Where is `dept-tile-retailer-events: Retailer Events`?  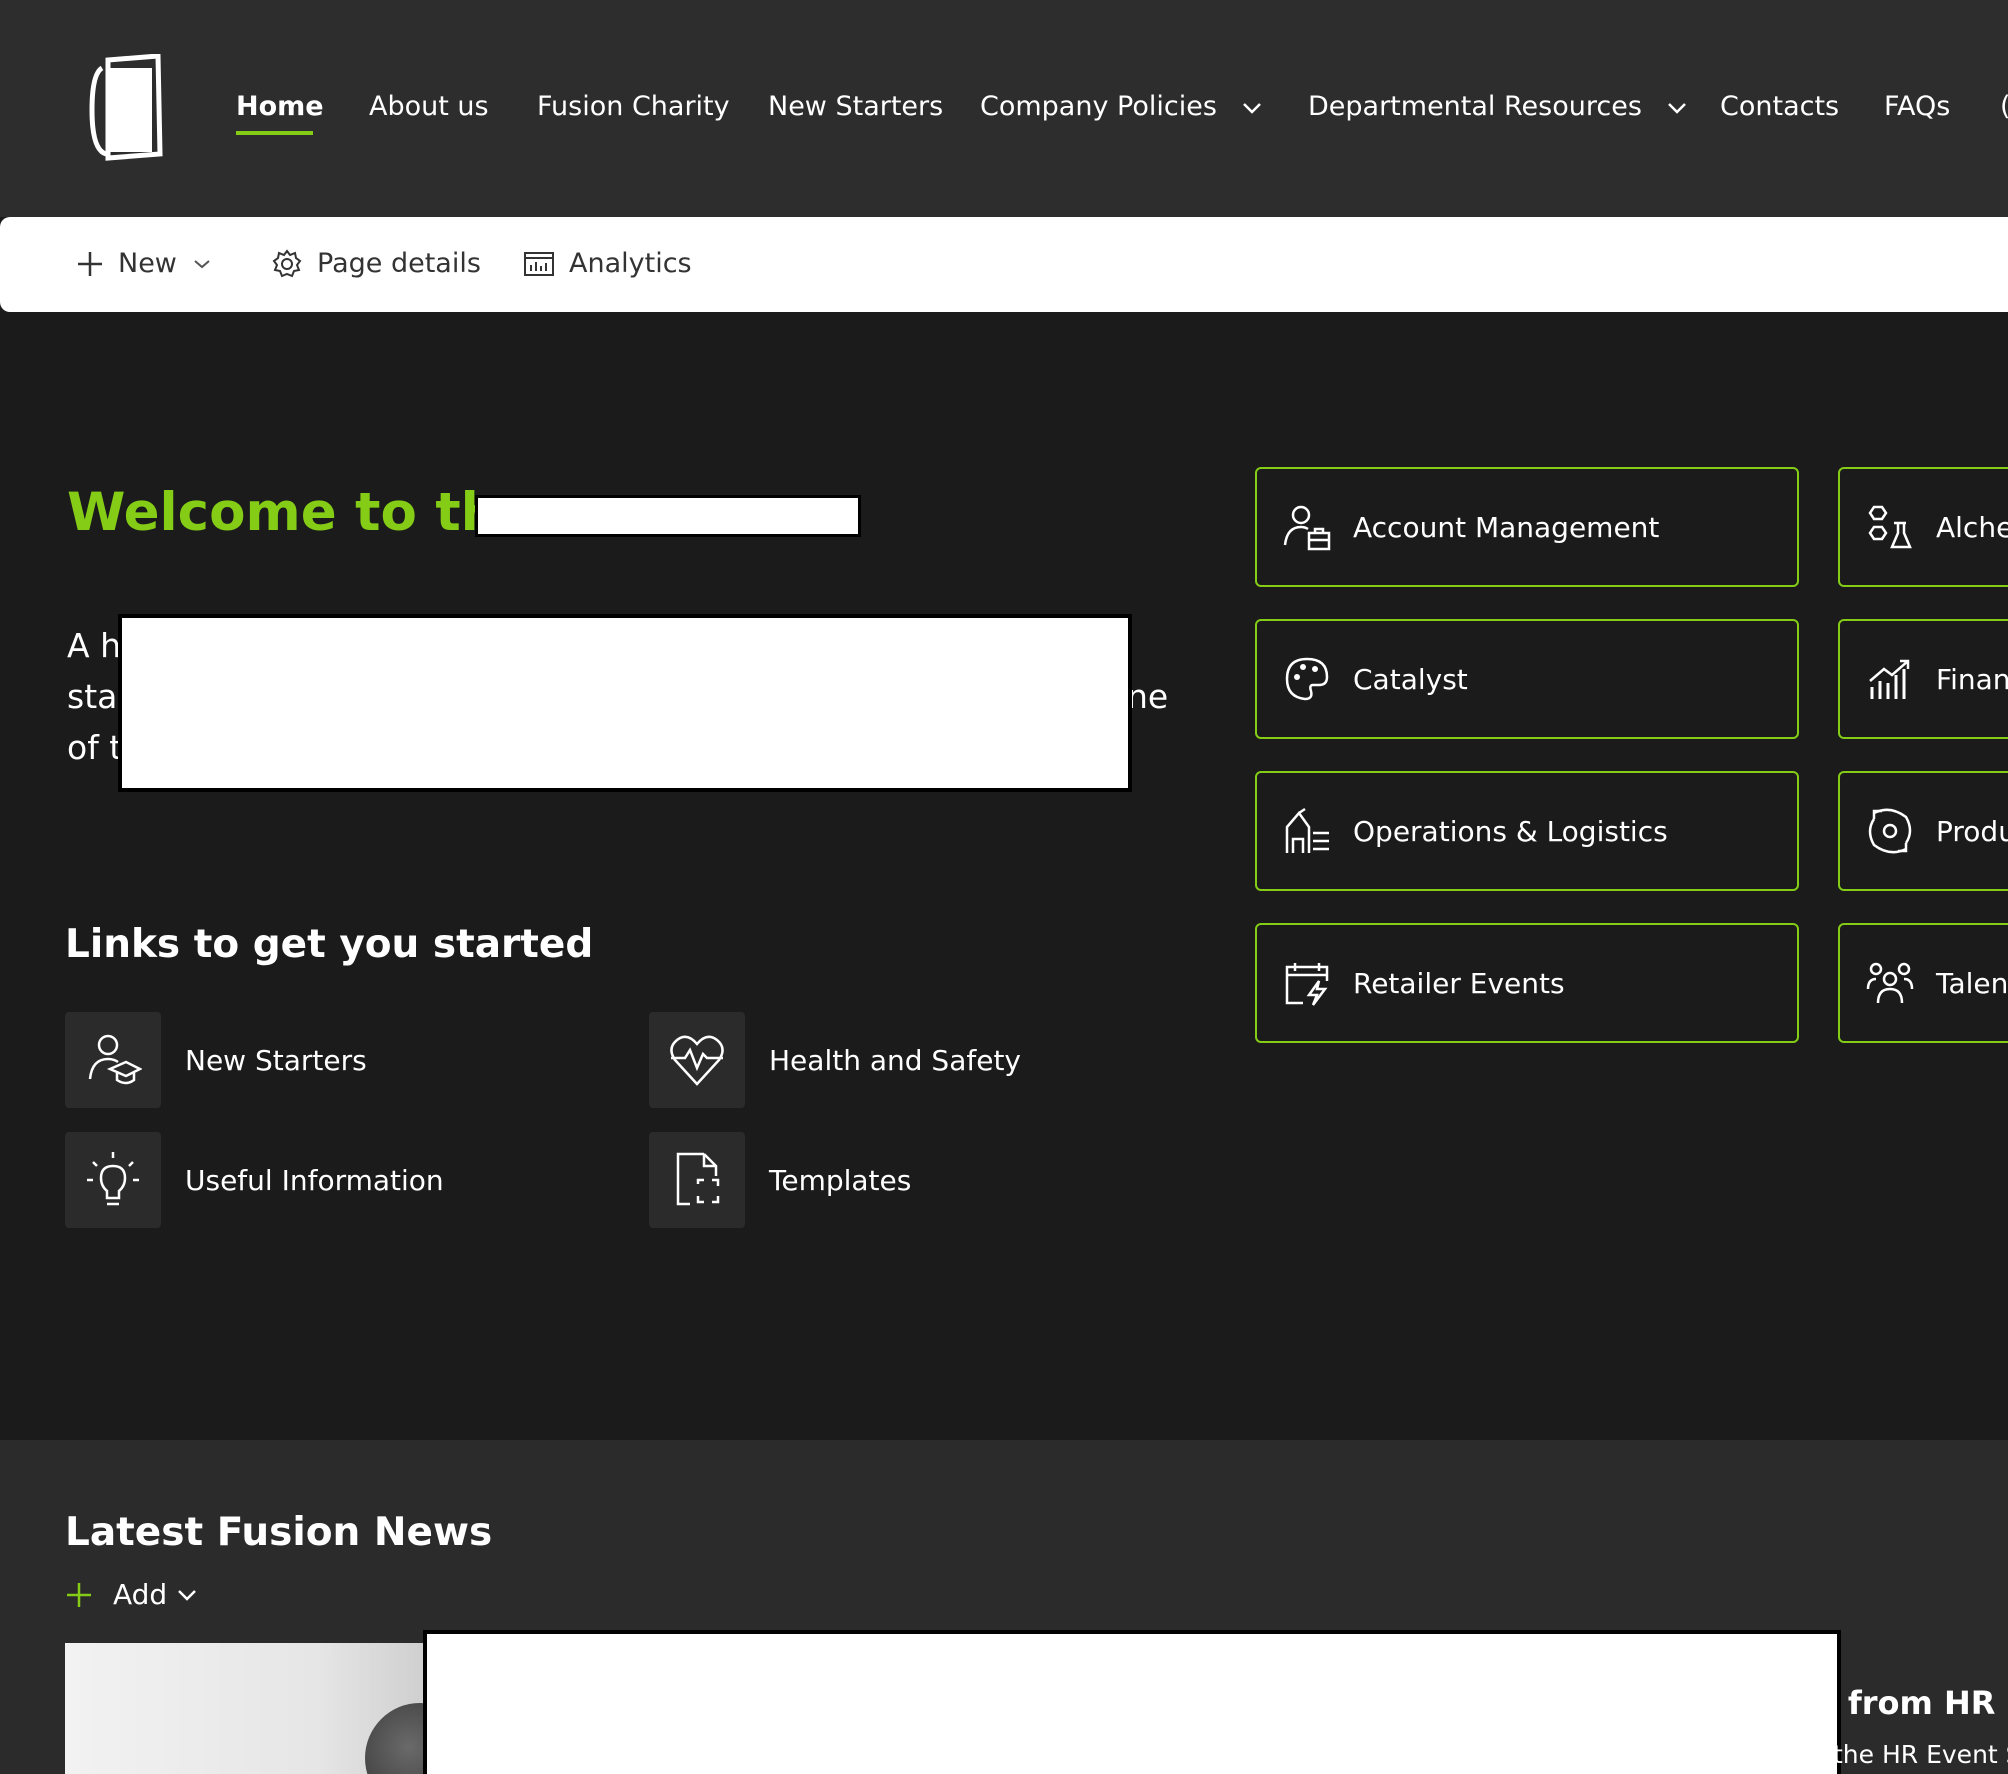 dept-tile-retailer-events: Retailer Events is located at coordinates (1527, 983).